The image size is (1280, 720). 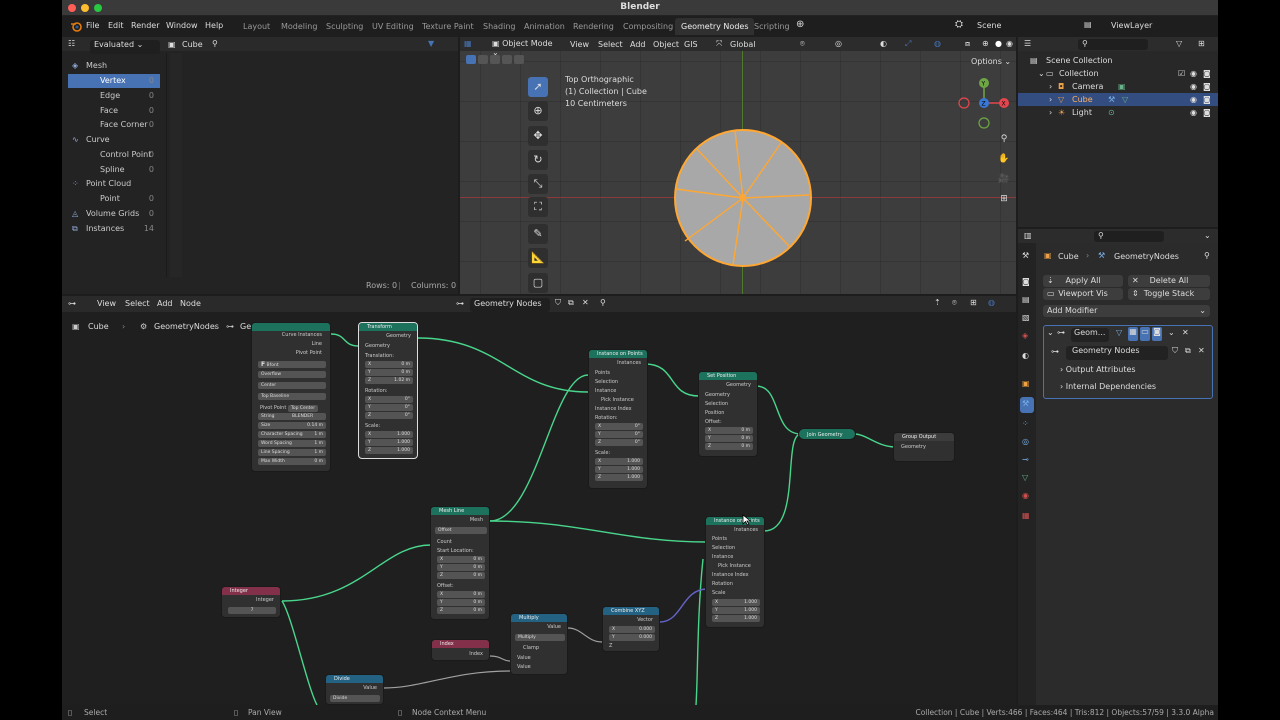 What do you see at coordinates (1027, 405) in the screenshot?
I see `modifier-tab-icon: ⚒` at bounding box center [1027, 405].